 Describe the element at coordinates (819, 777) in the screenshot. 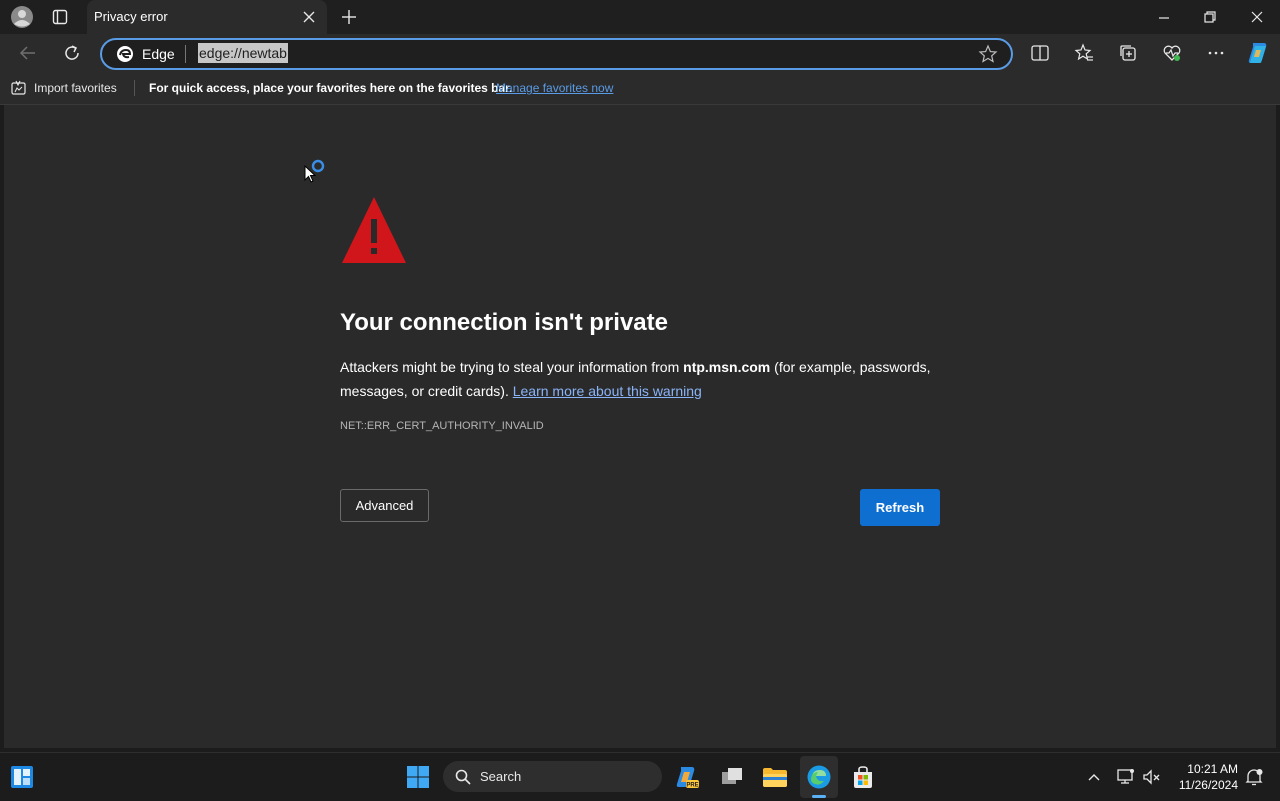

I see `edge-taskbar-icon` at that location.